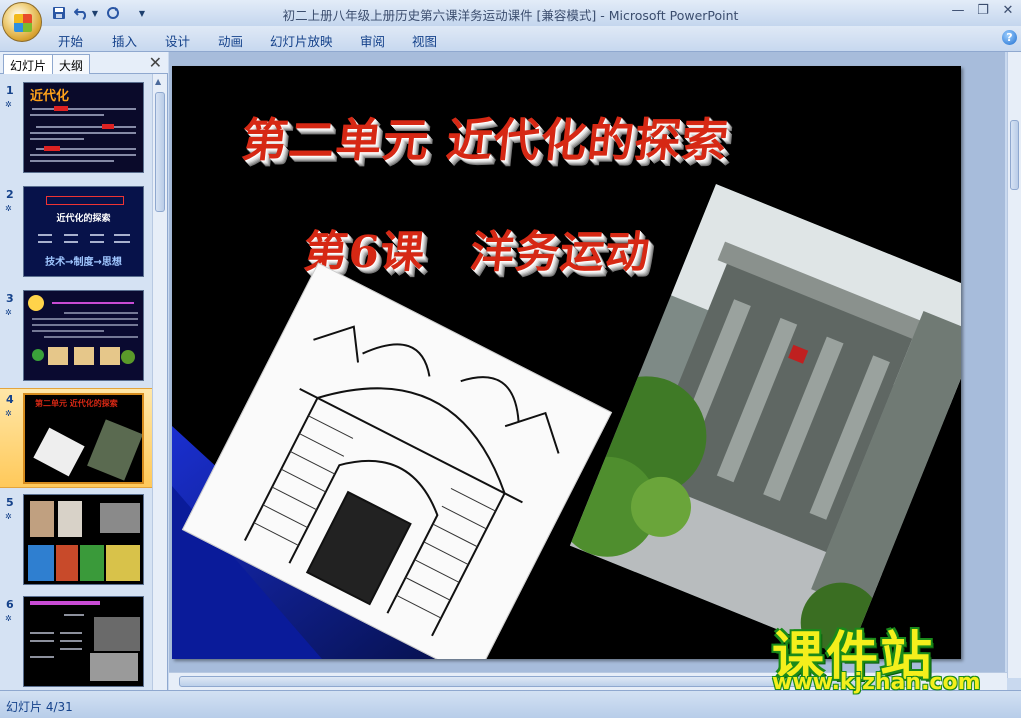 The image size is (1021, 718). I want to click on help-icon: ?, so click(1009, 37).